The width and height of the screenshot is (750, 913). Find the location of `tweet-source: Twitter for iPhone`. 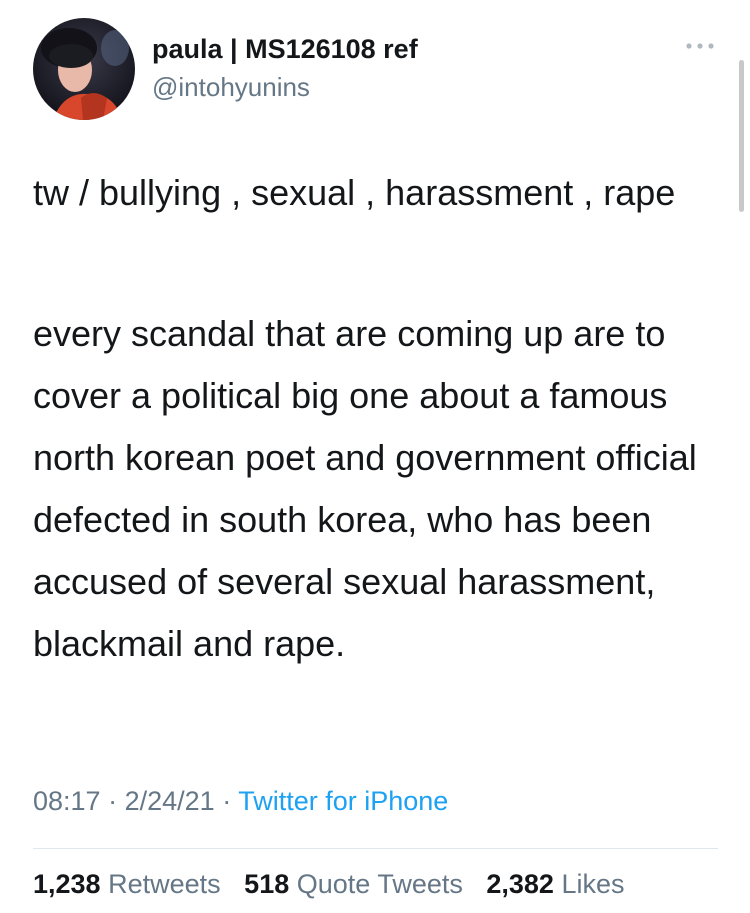

tweet-source: Twitter for iPhone is located at coordinates (343, 801).